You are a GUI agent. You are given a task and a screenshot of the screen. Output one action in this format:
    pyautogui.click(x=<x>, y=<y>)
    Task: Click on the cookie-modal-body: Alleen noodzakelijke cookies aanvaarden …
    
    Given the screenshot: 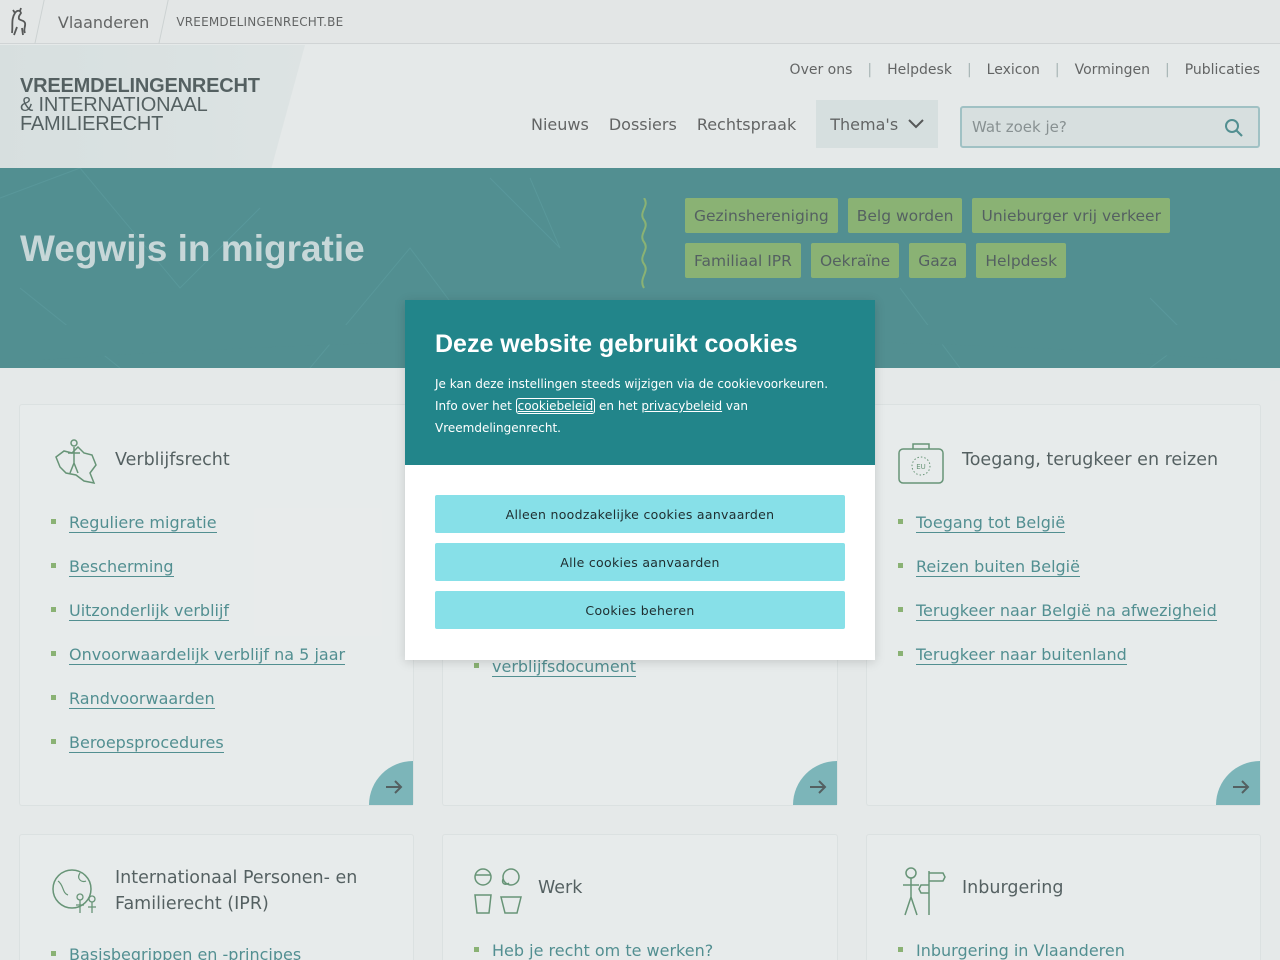 What is the action you would take?
    pyautogui.click(x=640, y=547)
    